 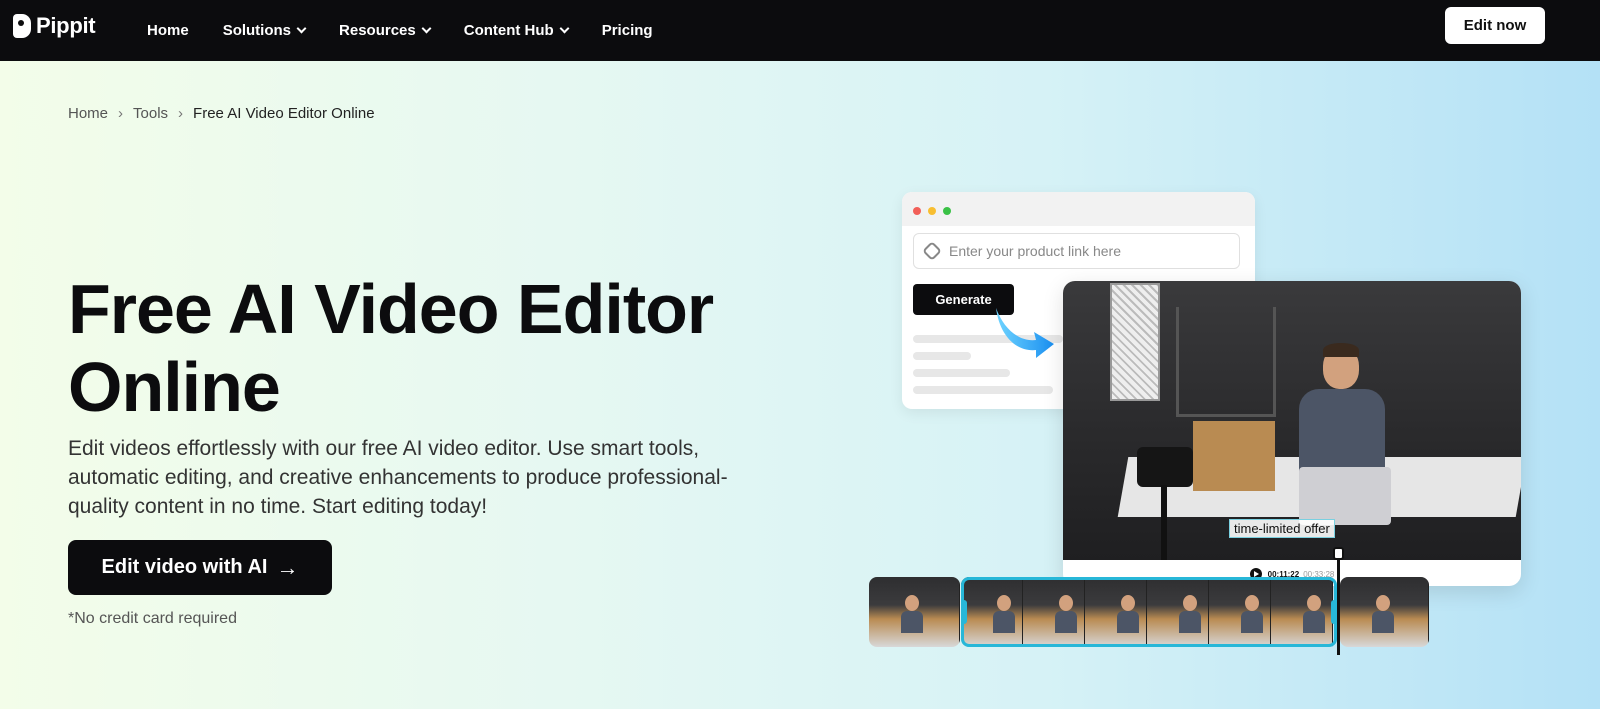 What do you see at coordinates (1164, 522) in the screenshot?
I see `tripod` at bounding box center [1164, 522].